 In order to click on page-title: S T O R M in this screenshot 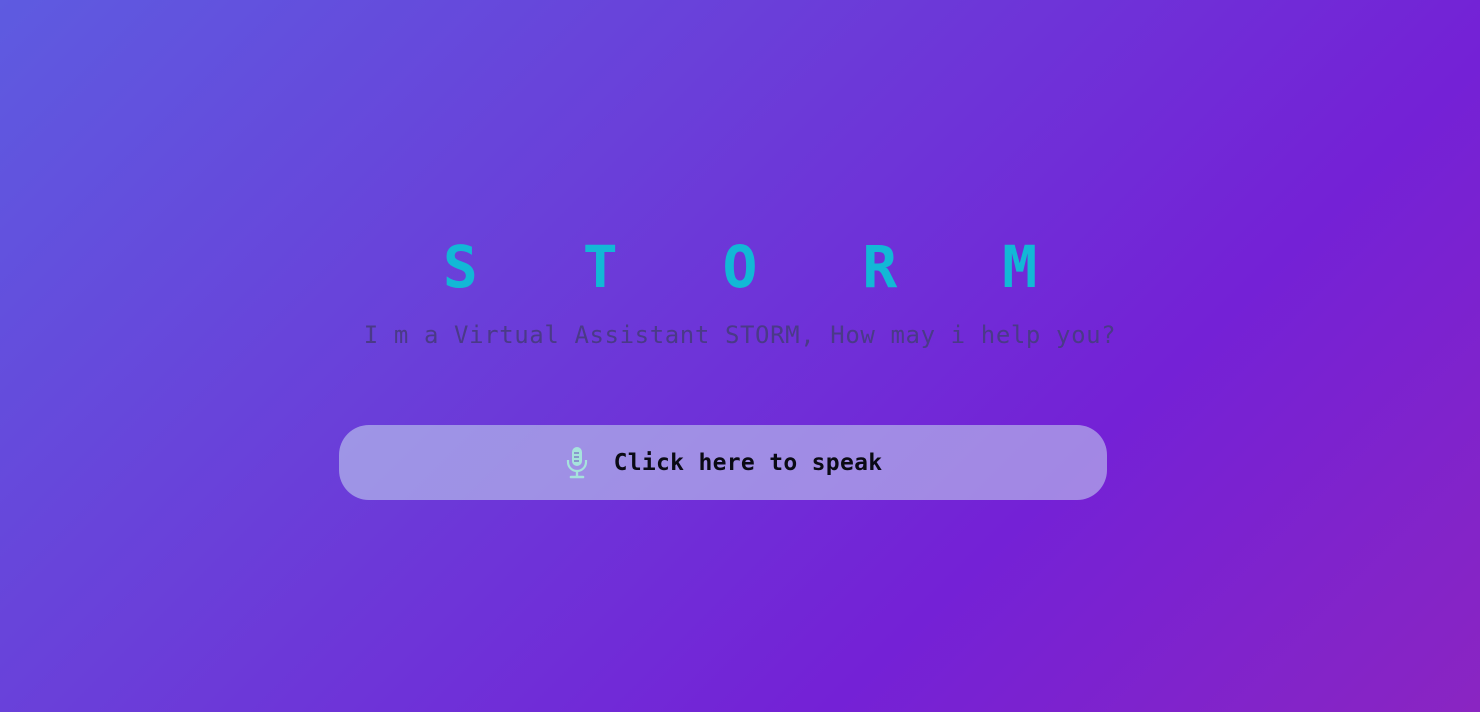, I will do `click(757, 267)`.